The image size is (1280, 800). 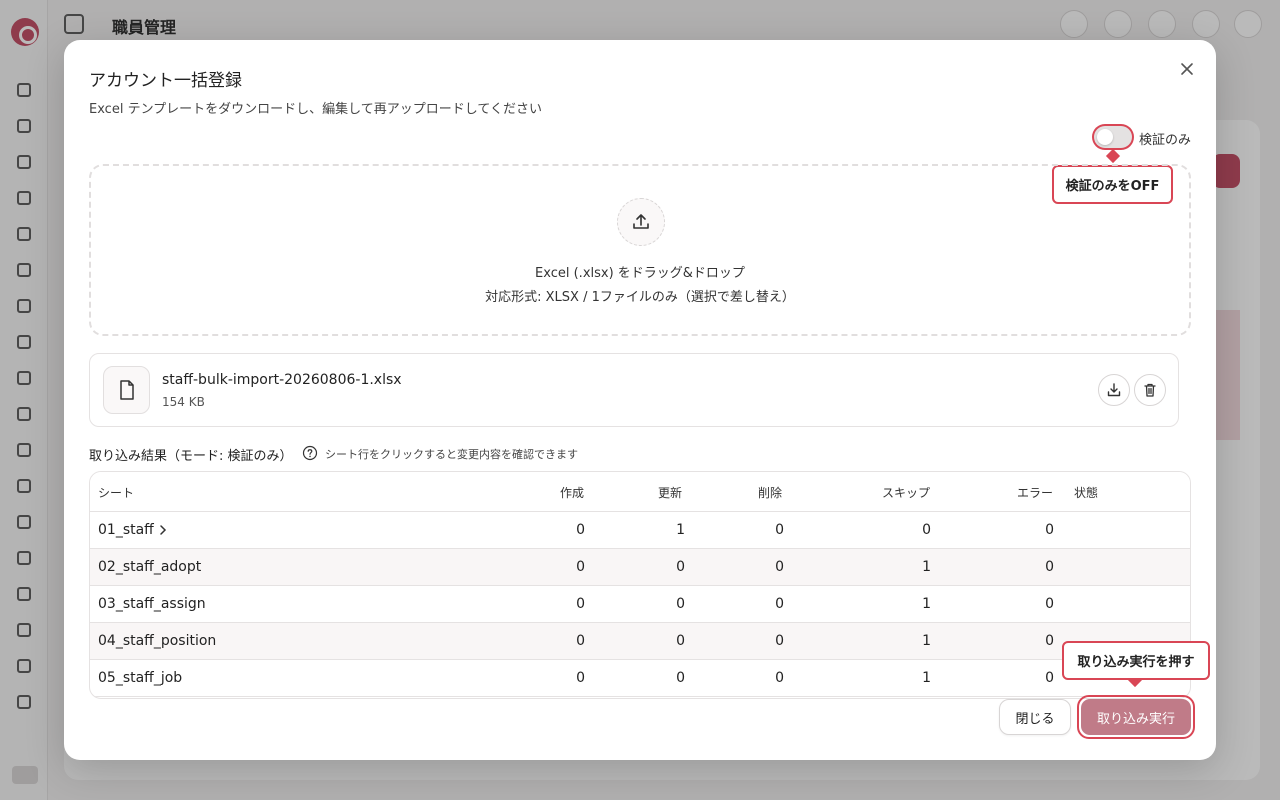 I want to click on cell-sheet: 03_staff_assign, so click(x=152, y=604).